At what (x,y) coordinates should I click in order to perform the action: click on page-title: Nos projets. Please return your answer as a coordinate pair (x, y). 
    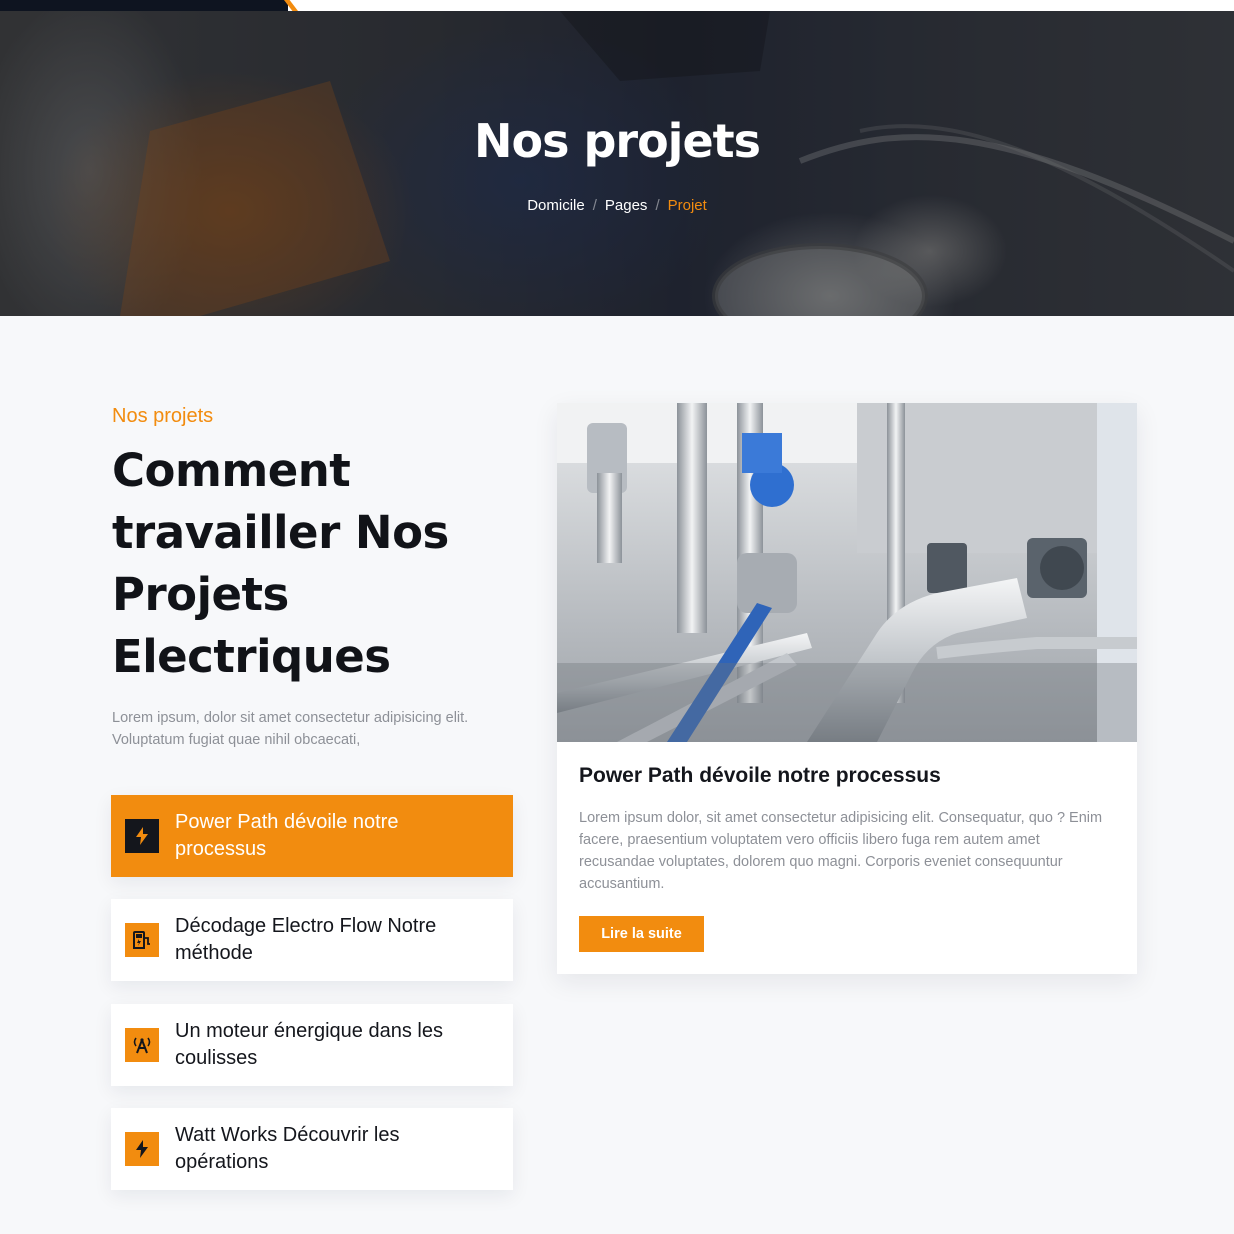
    Looking at the image, I should click on (617, 141).